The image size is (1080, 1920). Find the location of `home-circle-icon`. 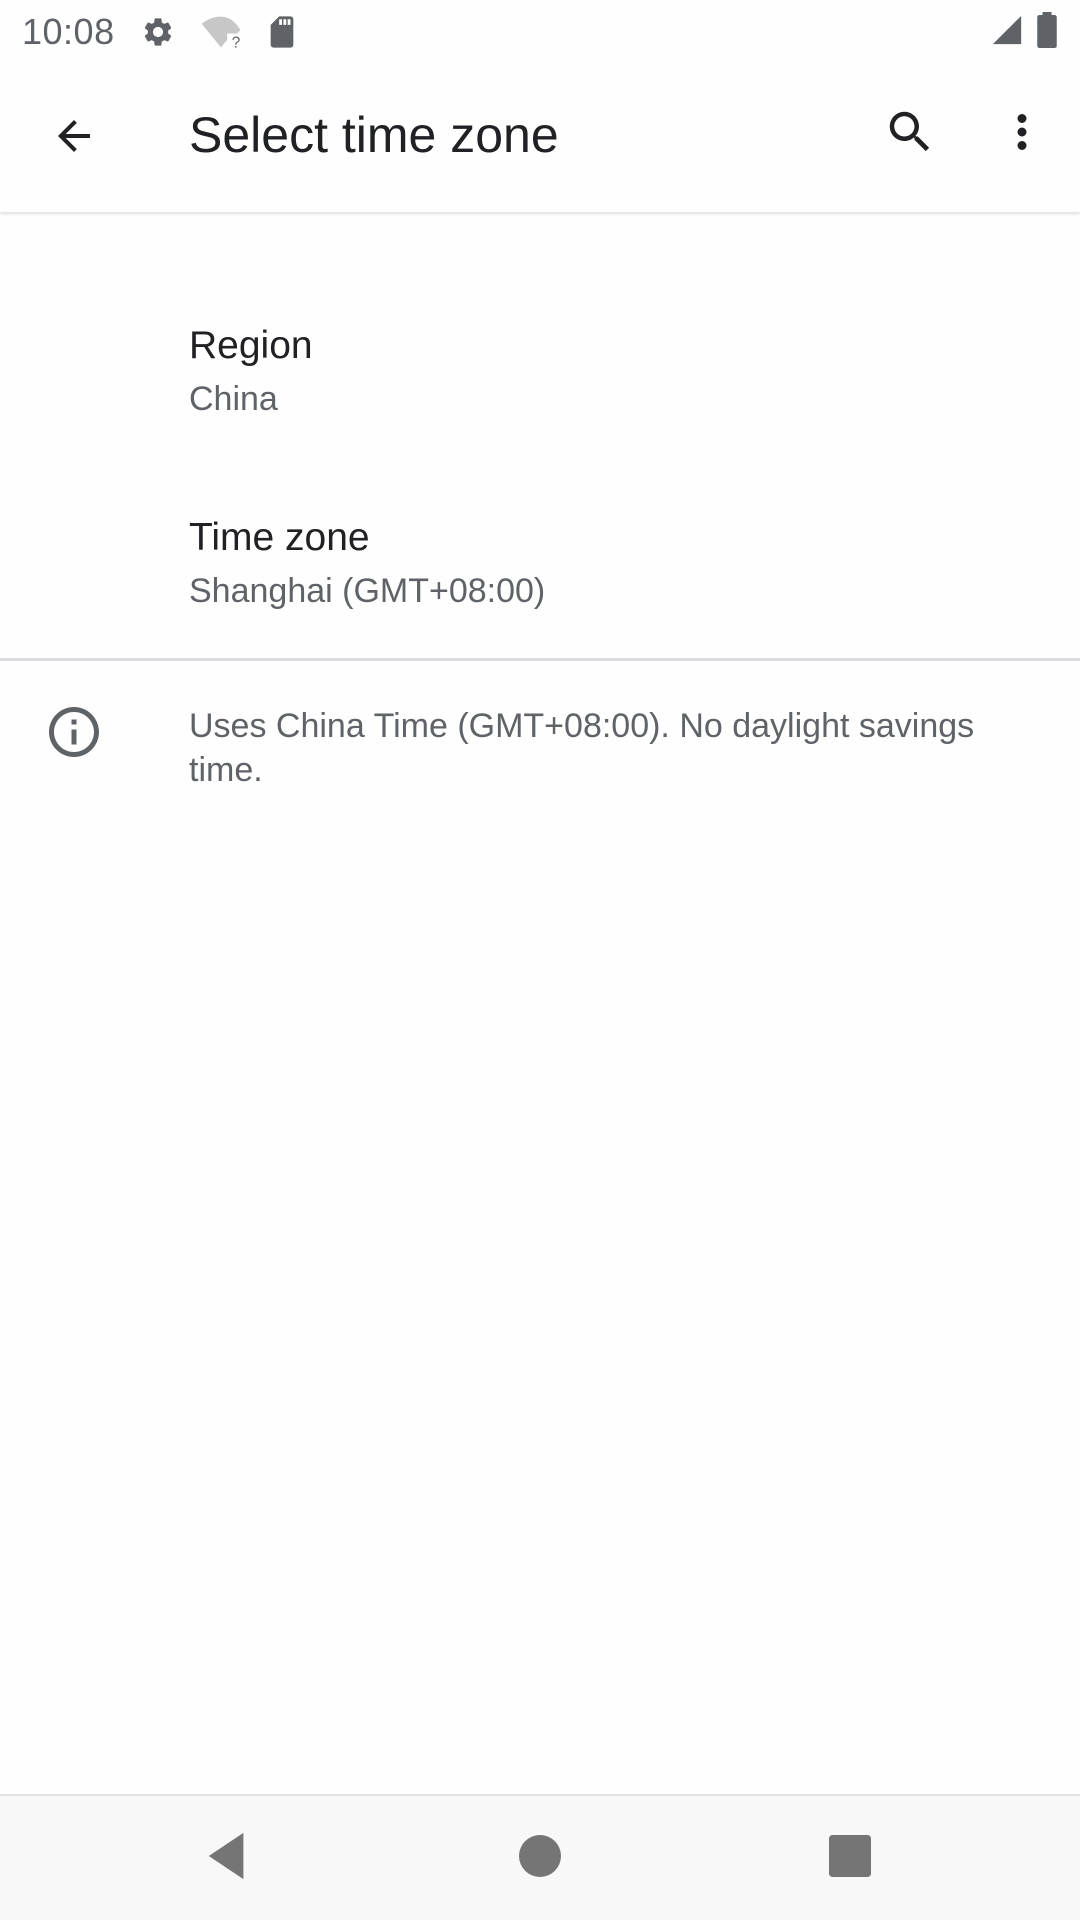

home-circle-icon is located at coordinates (540, 1858).